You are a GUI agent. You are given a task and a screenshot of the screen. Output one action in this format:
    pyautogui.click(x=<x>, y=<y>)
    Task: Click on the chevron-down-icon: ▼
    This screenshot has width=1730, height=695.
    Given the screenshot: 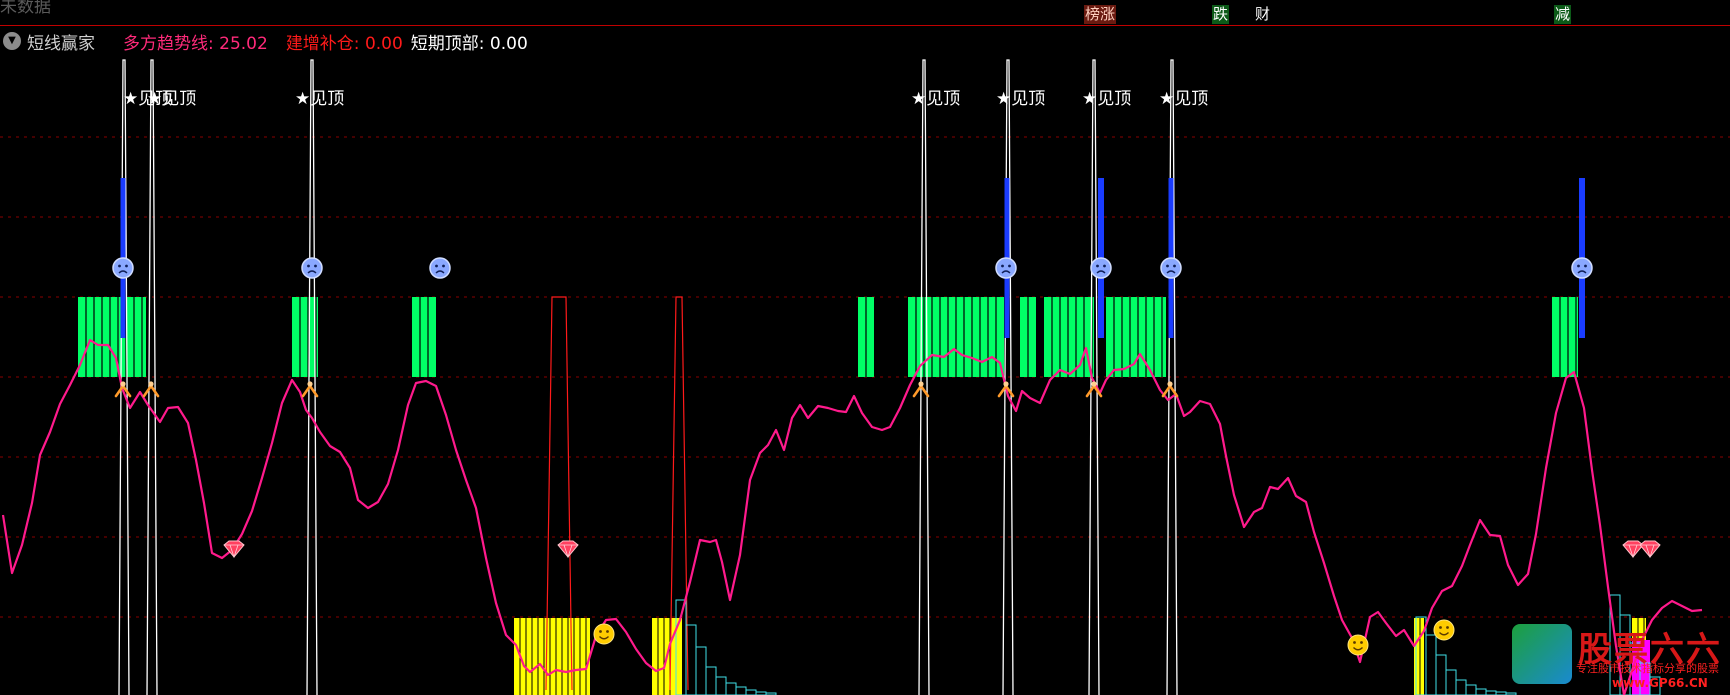 What is the action you would take?
    pyautogui.click(x=12, y=40)
    